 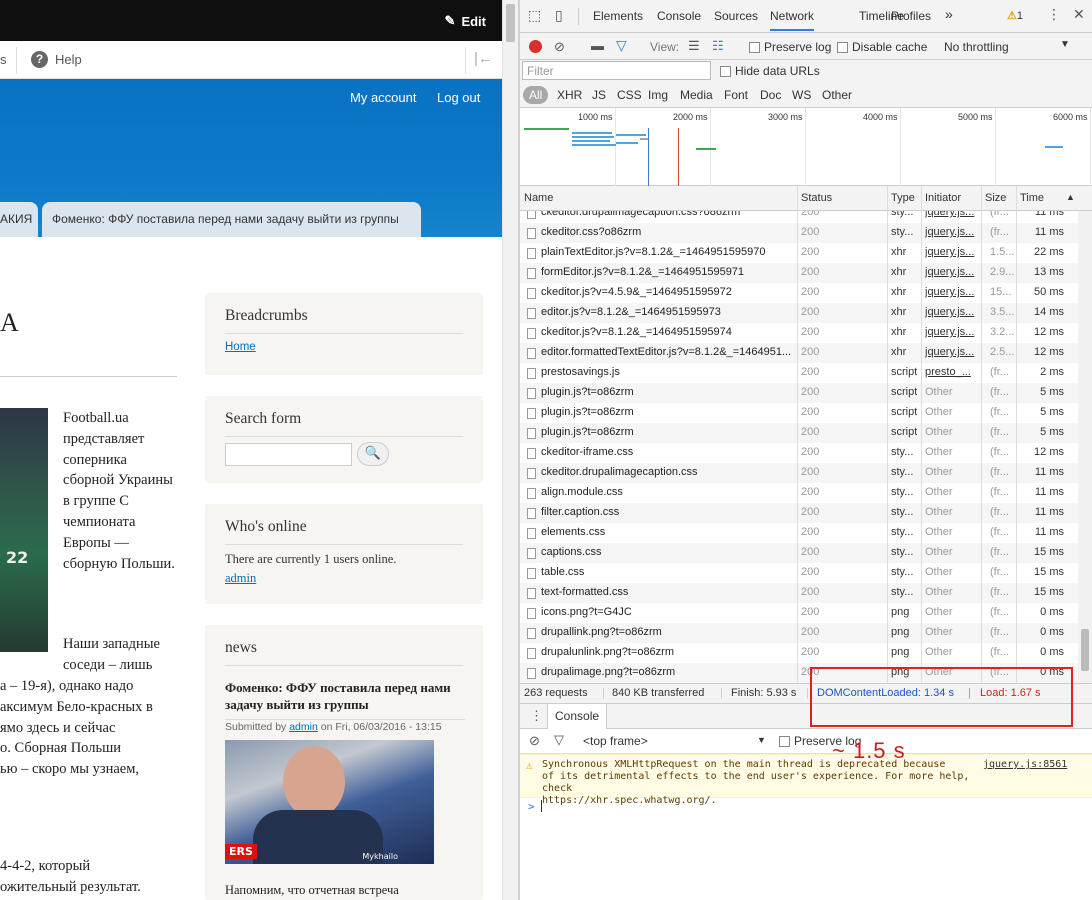 I want to click on console-prompt: >, so click(x=535, y=806).